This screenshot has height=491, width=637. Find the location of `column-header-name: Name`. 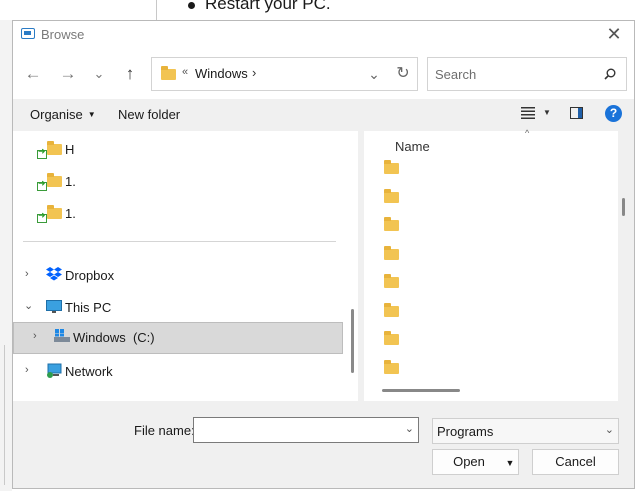

column-header-name: Name is located at coordinates (412, 146).